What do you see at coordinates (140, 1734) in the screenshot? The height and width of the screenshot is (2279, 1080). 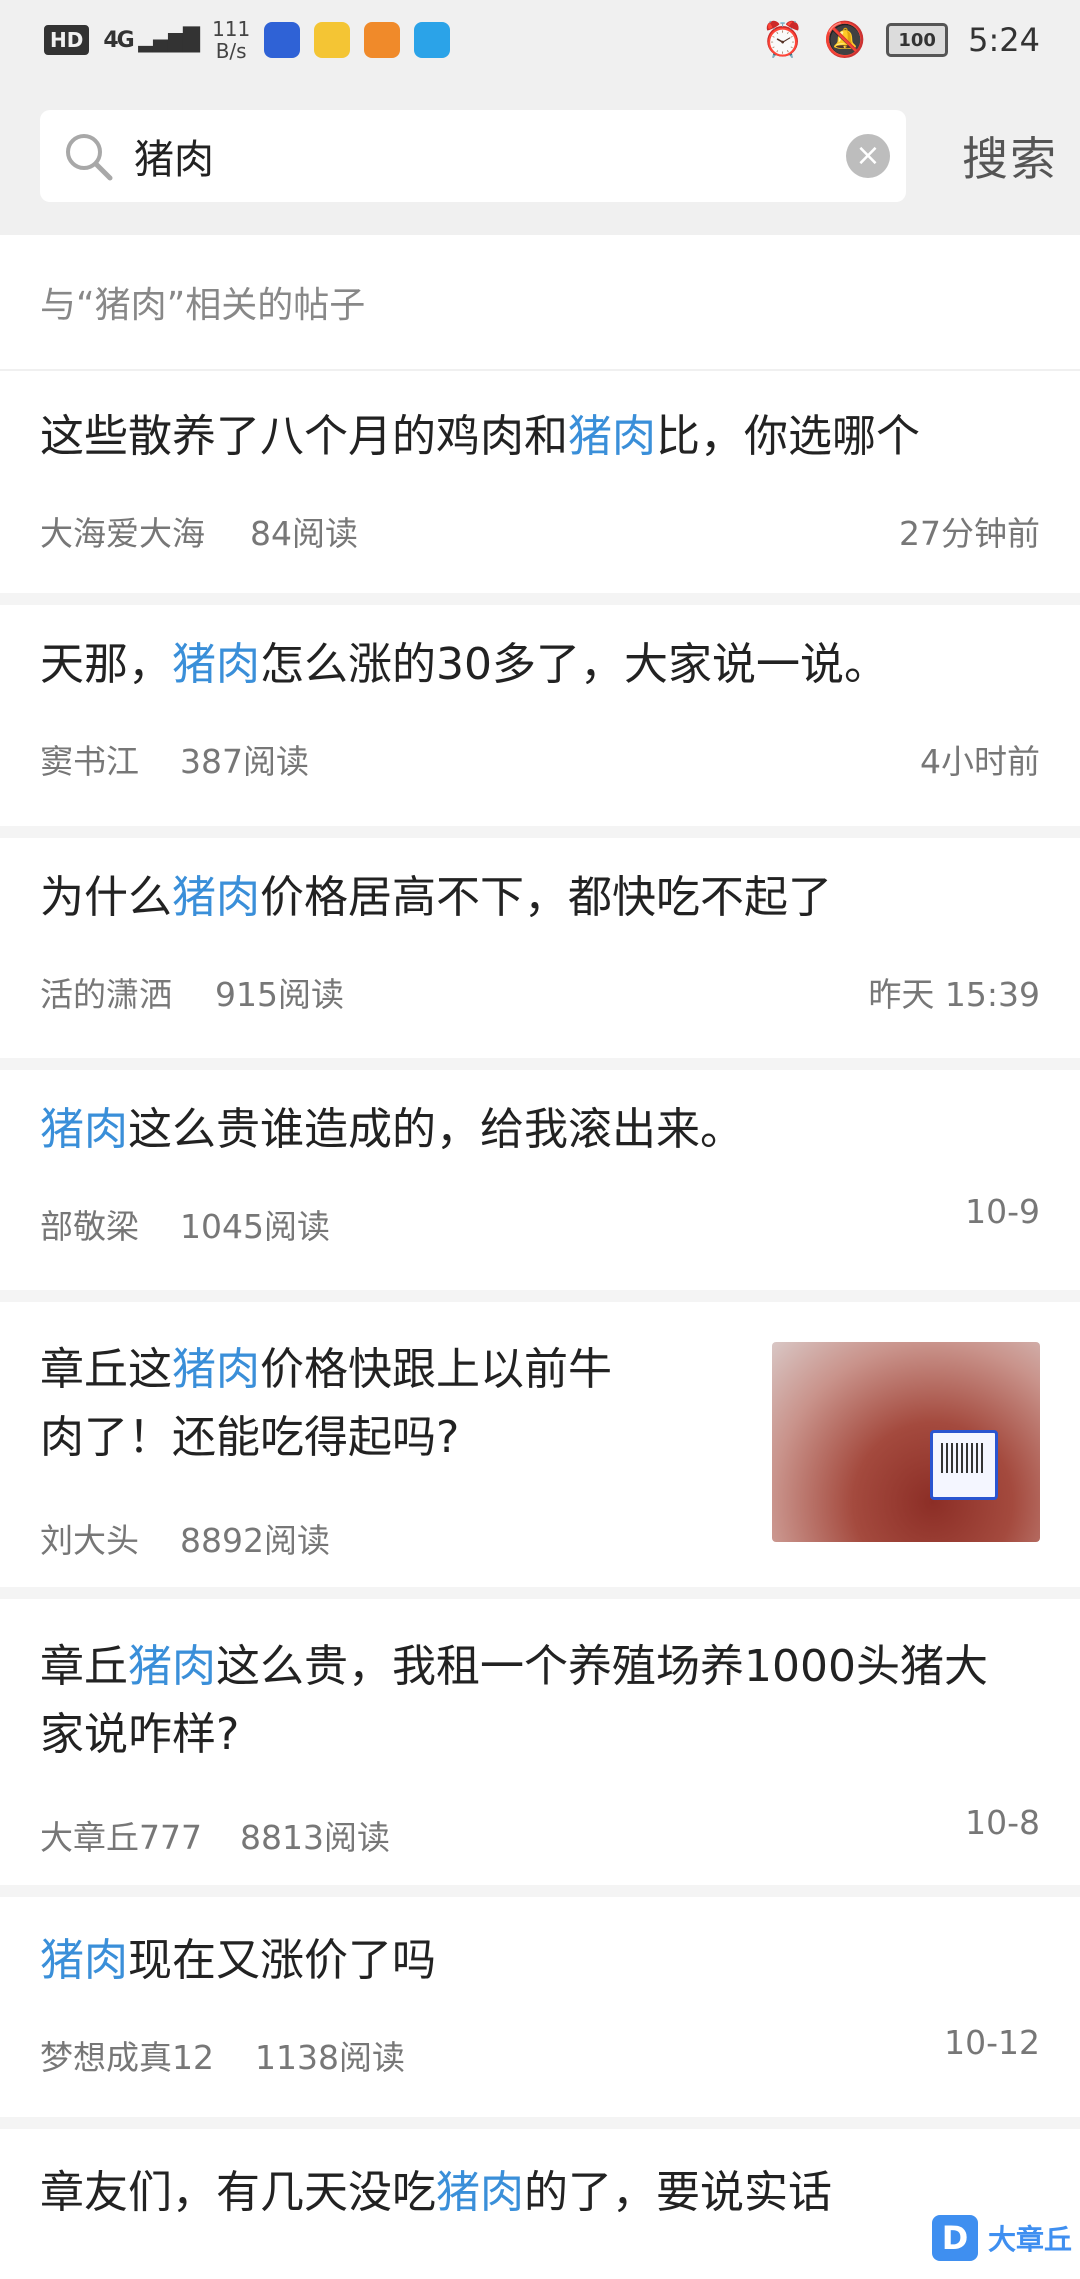 I see `title-text: 家说咋样?` at bounding box center [140, 1734].